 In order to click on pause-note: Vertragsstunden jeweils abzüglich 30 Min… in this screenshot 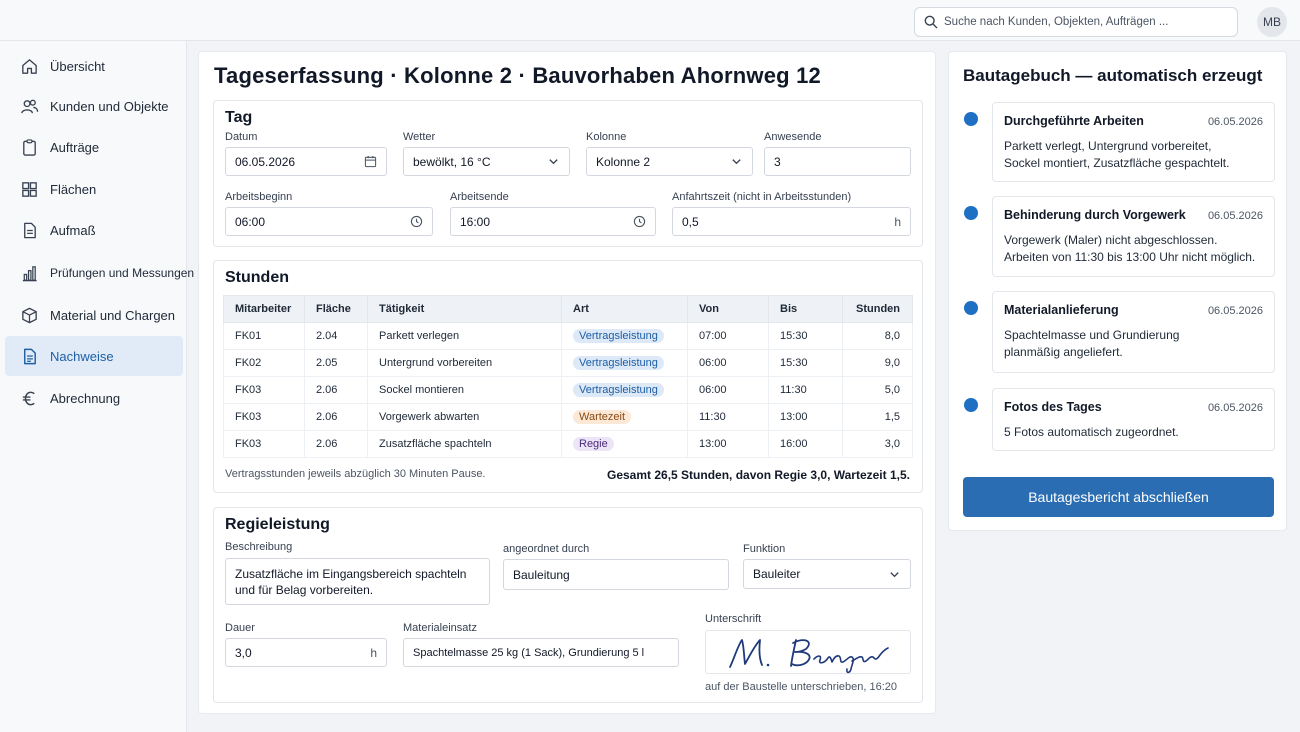, I will do `click(355, 474)`.